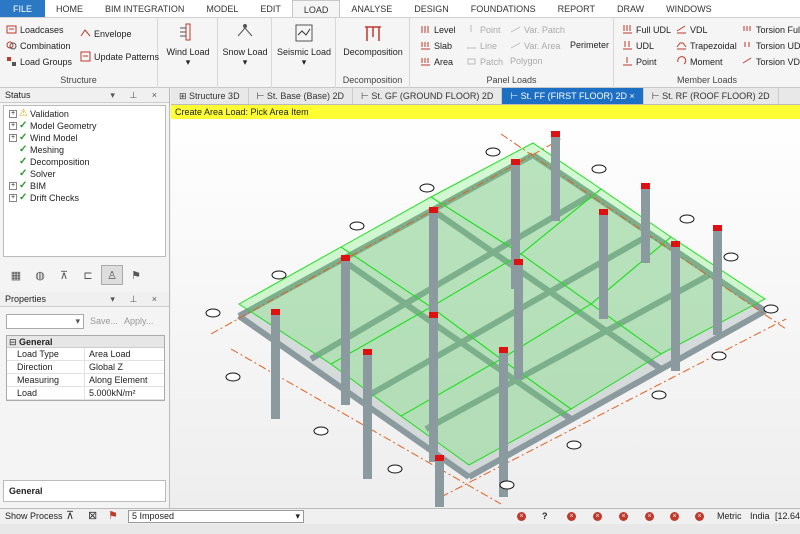 The width and height of the screenshot is (800, 534). Describe the element at coordinates (481, 45) in the screenshot. I see `panel-line-button: Line` at that location.